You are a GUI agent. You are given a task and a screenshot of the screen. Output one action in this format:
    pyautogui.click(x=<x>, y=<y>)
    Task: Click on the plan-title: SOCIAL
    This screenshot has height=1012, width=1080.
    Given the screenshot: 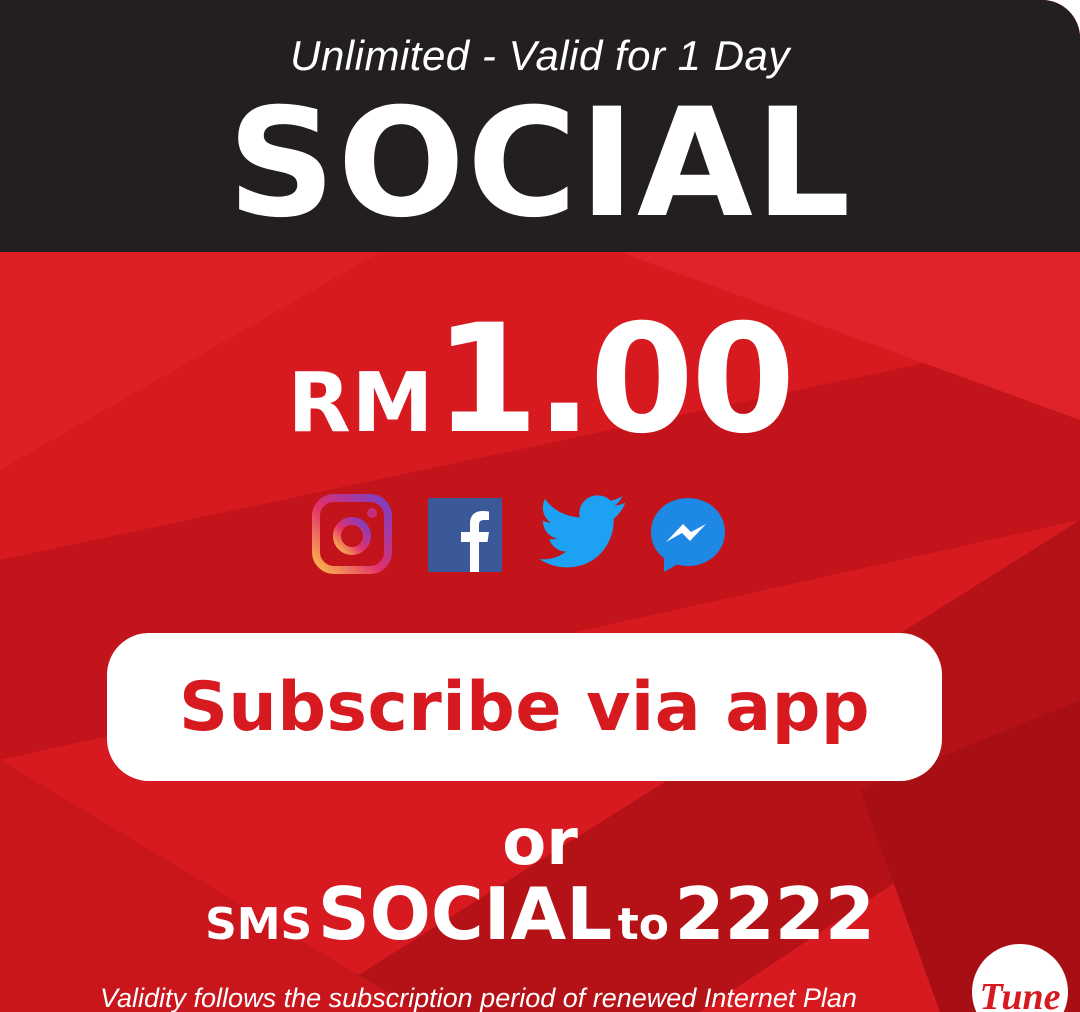 What is the action you would take?
    pyautogui.click(x=540, y=164)
    